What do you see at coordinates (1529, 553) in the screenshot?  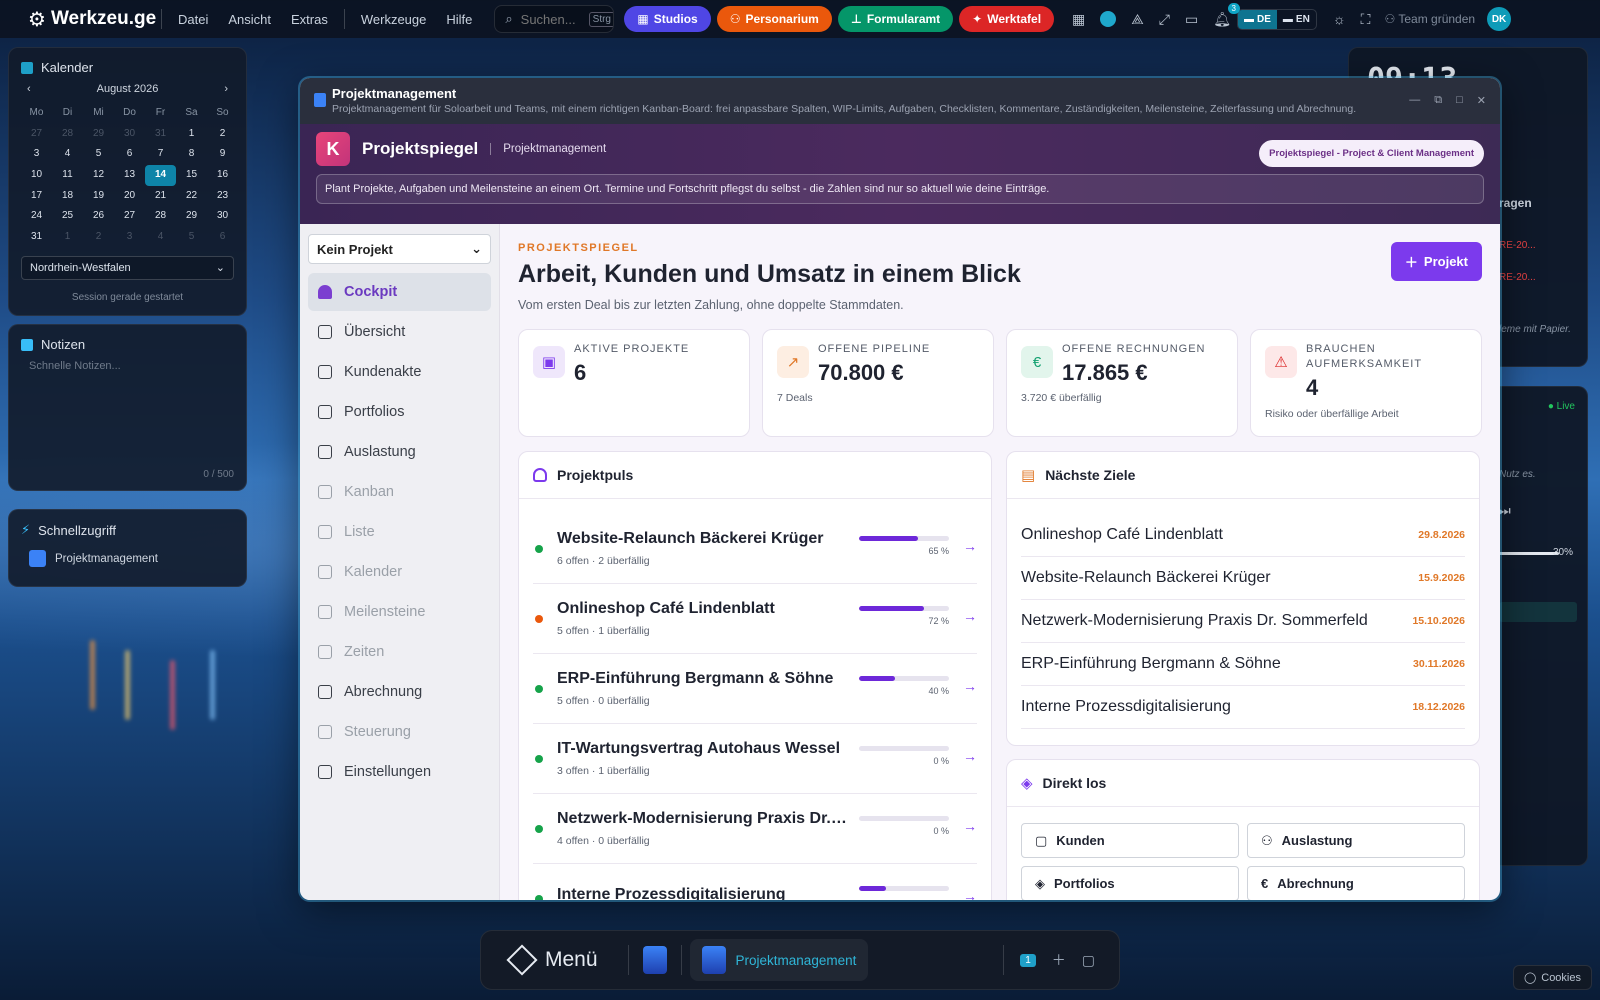 I see `volume-slider` at bounding box center [1529, 553].